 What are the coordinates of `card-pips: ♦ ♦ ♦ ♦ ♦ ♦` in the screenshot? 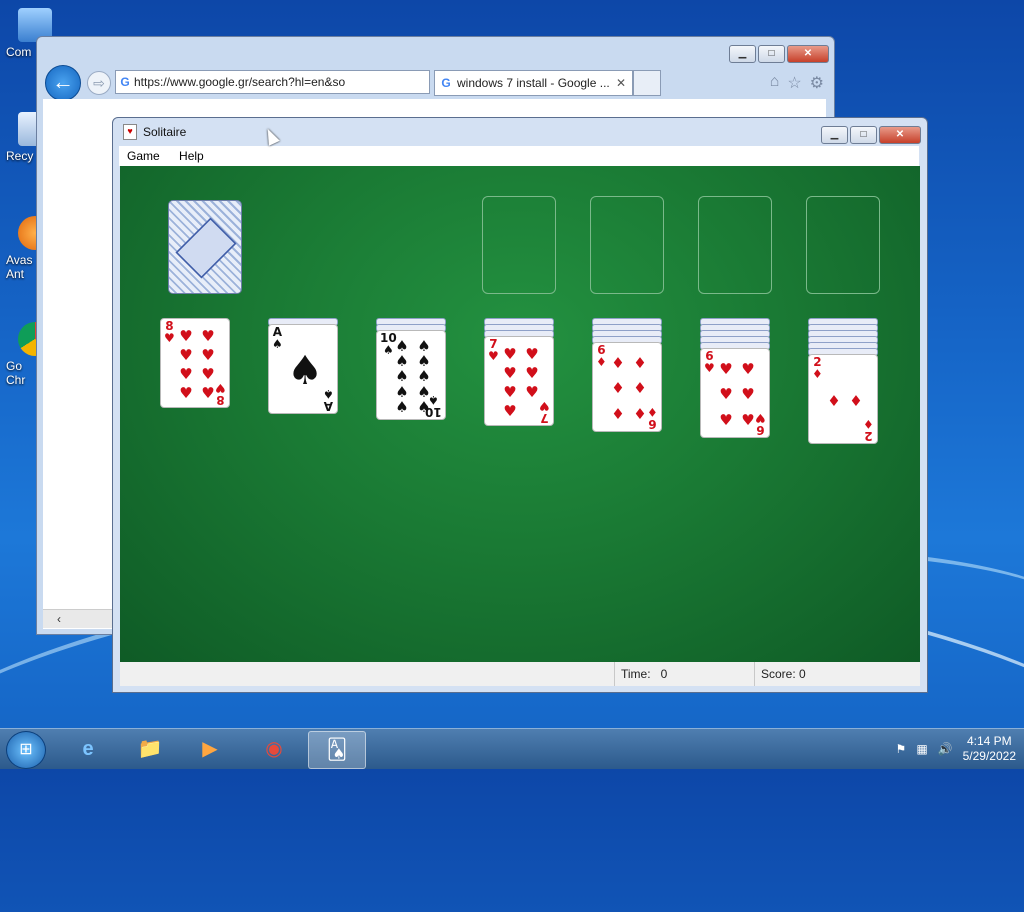 It's located at (629, 388).